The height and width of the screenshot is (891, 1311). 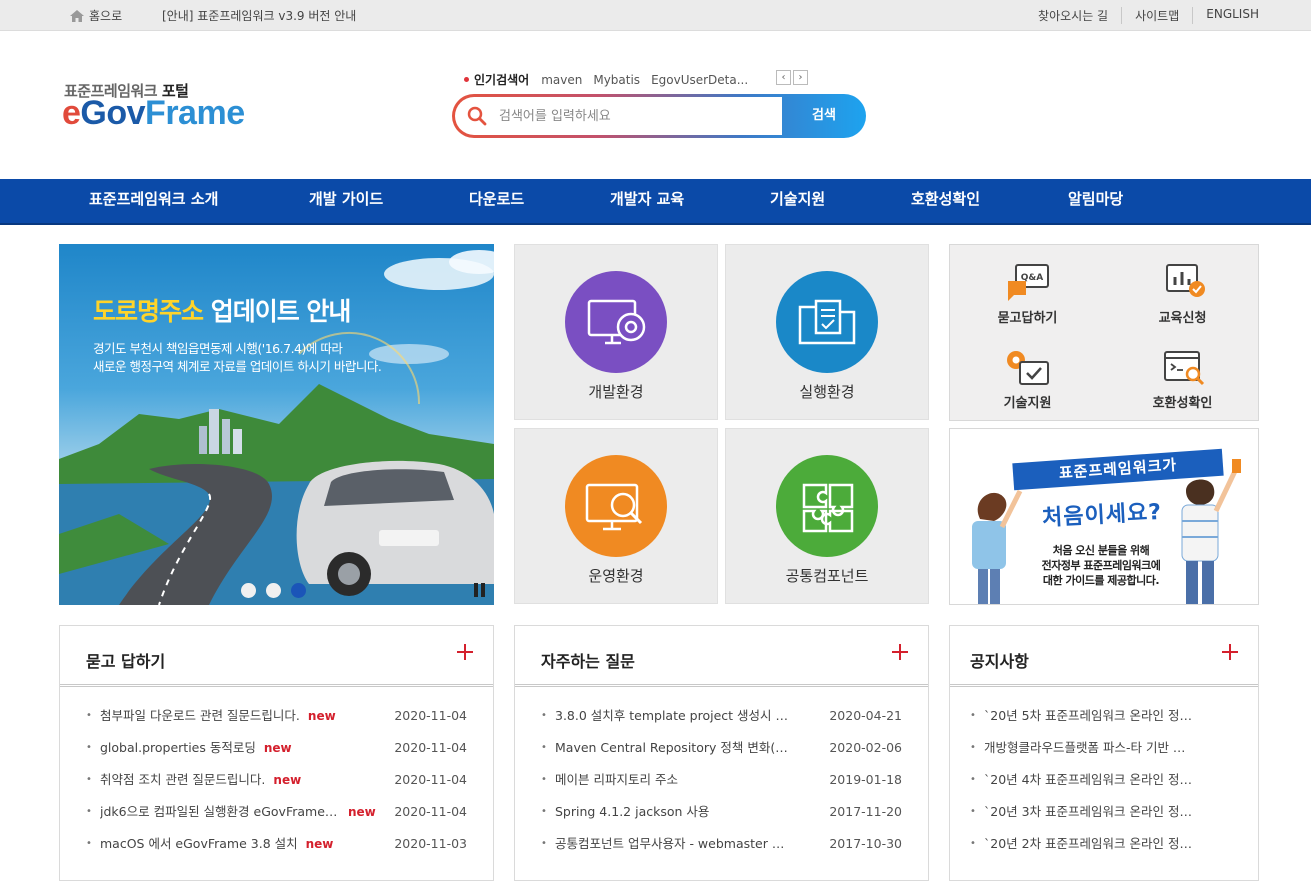 I want to click on item-title: 메이븐 리파지토리 주소, so click(x=616, y=785).